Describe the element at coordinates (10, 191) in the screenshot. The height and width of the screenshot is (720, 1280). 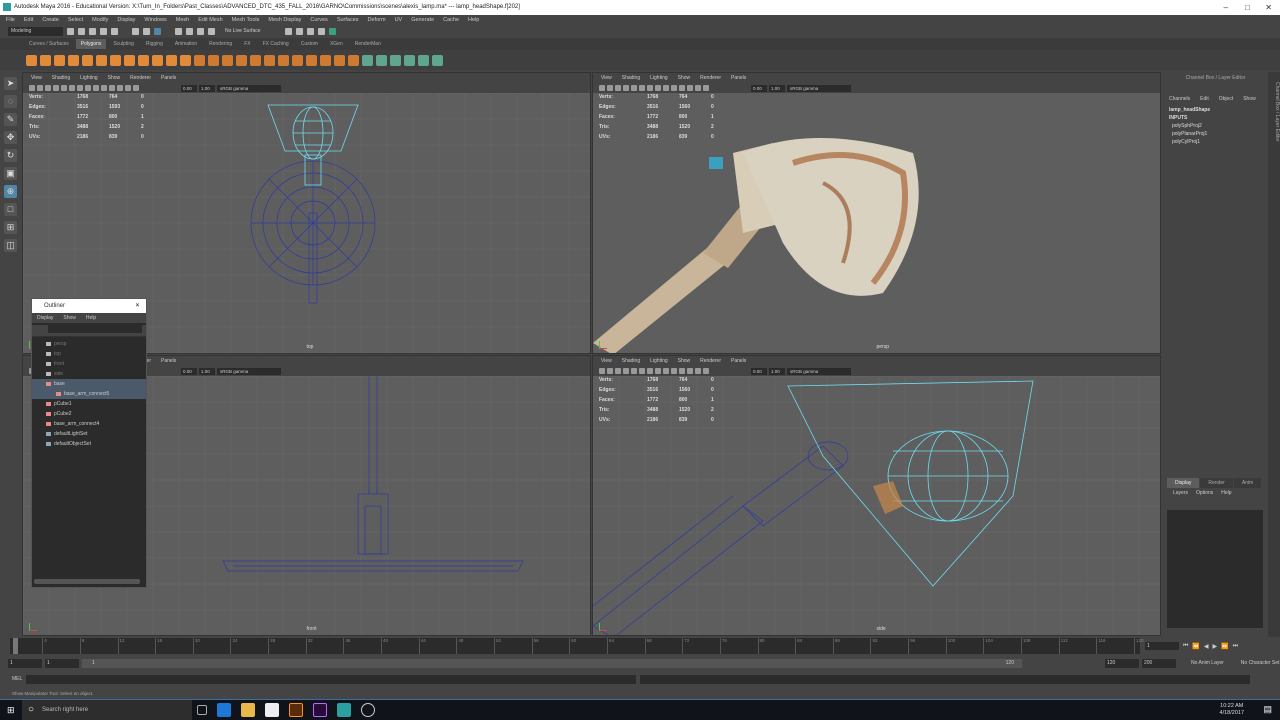
I see `manipulator-tool-icon: ⊕` at that location.